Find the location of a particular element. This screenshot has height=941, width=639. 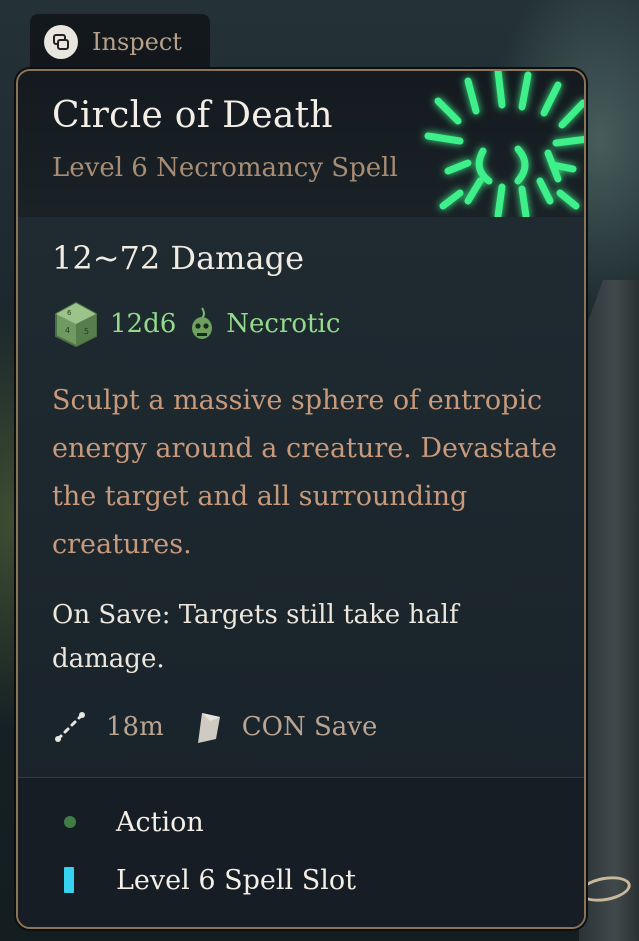

spell-slot-icon is located at coordinates (69, 880).